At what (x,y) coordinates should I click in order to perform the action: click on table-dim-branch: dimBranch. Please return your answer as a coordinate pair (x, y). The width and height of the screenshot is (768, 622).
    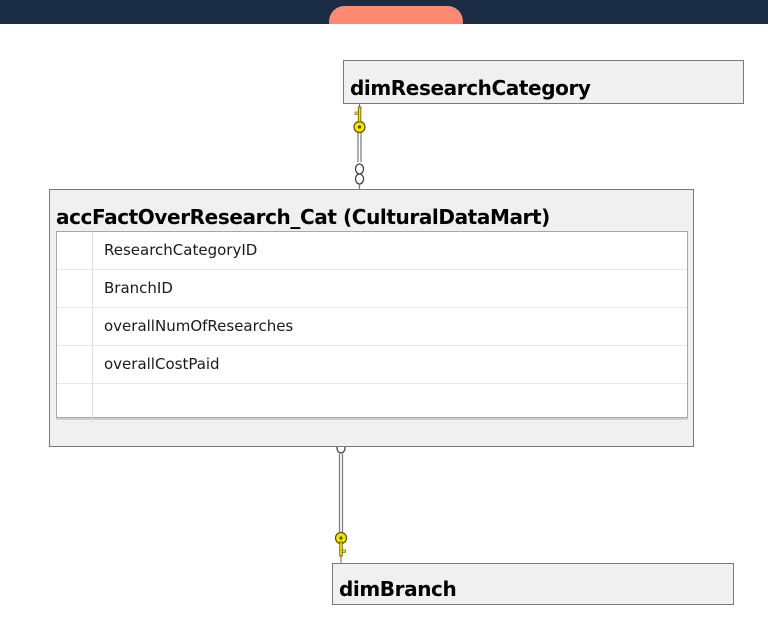
    Looking at the image, I should click on (533, 584).